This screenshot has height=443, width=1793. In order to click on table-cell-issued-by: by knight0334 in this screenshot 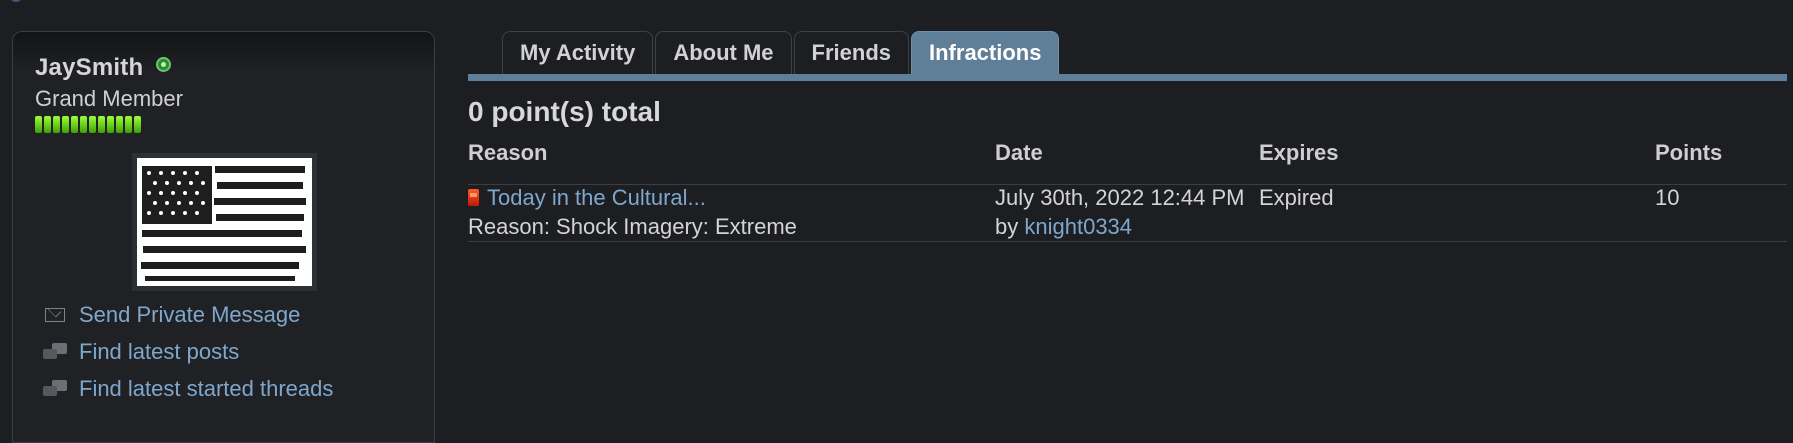, I will do `click(1063, 227)`.